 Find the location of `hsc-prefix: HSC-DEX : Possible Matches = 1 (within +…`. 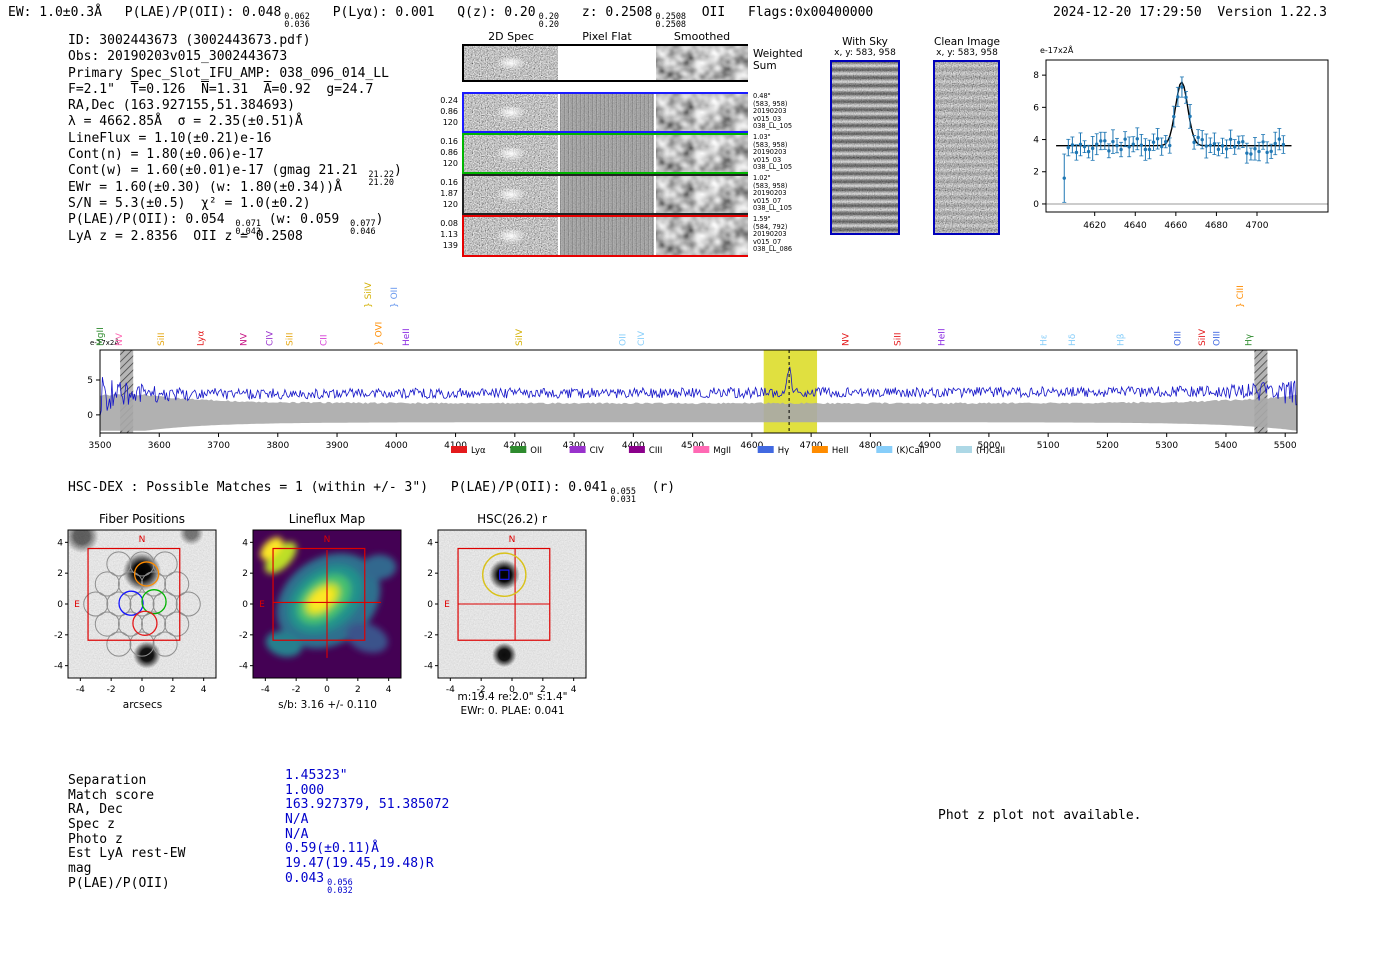

hsc-prefix: HSC-DEX : Possible Matches = 1 (within +… is located at coordinates (248, 487).